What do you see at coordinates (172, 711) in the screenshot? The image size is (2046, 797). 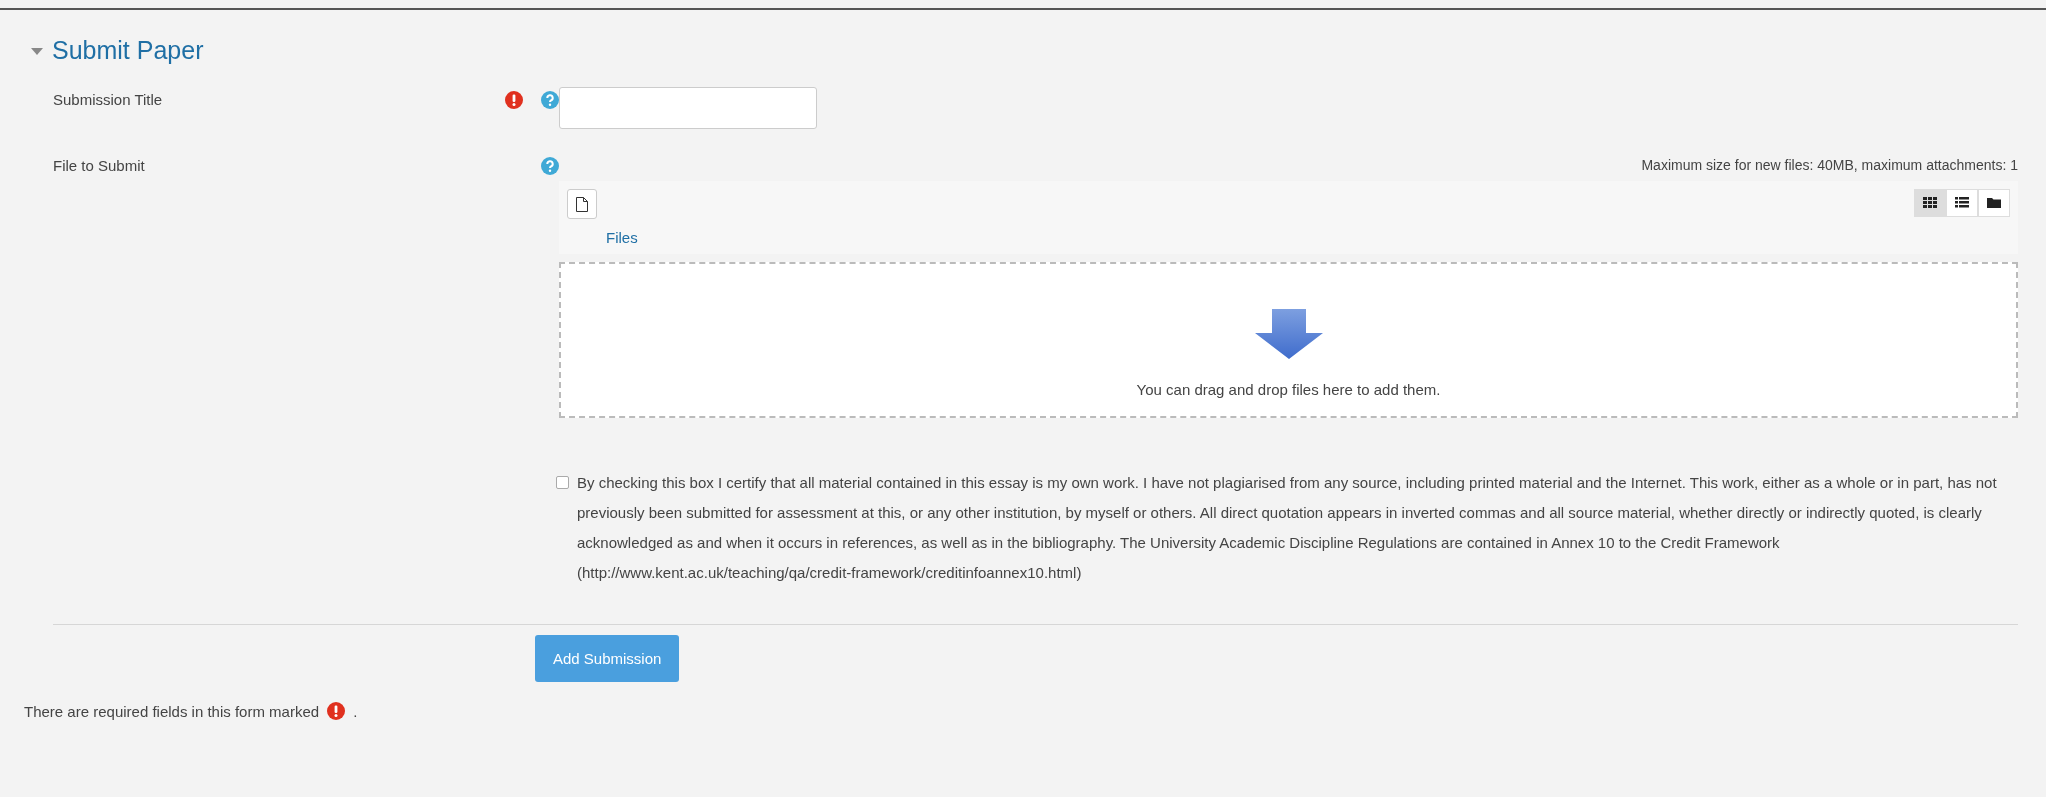 I see `footer-text: There are required fields in this form marked` at bounding box center [172, 711].